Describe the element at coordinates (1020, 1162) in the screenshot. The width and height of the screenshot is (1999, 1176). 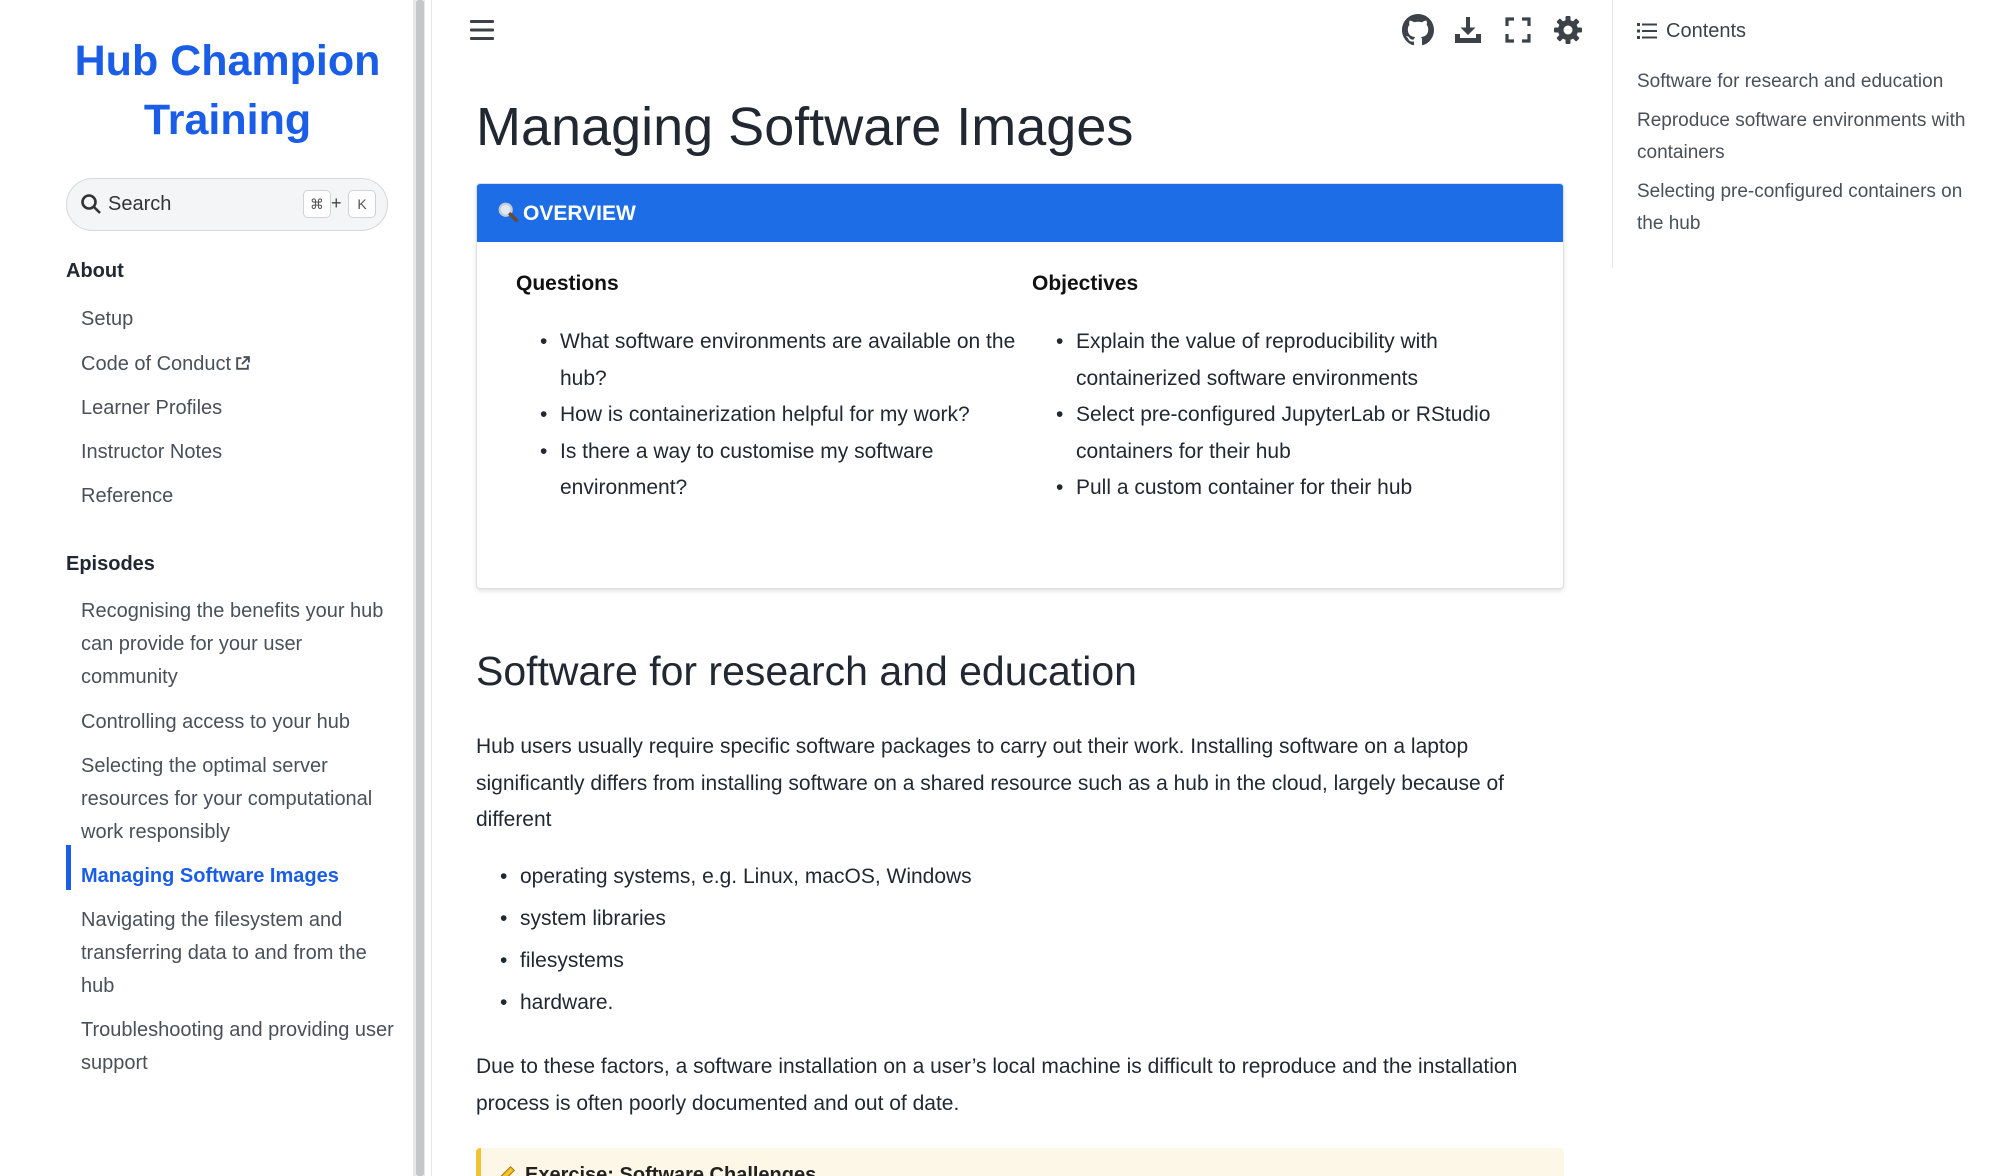
I see `exercise-box: Exercise: Software Challenges` at that location.